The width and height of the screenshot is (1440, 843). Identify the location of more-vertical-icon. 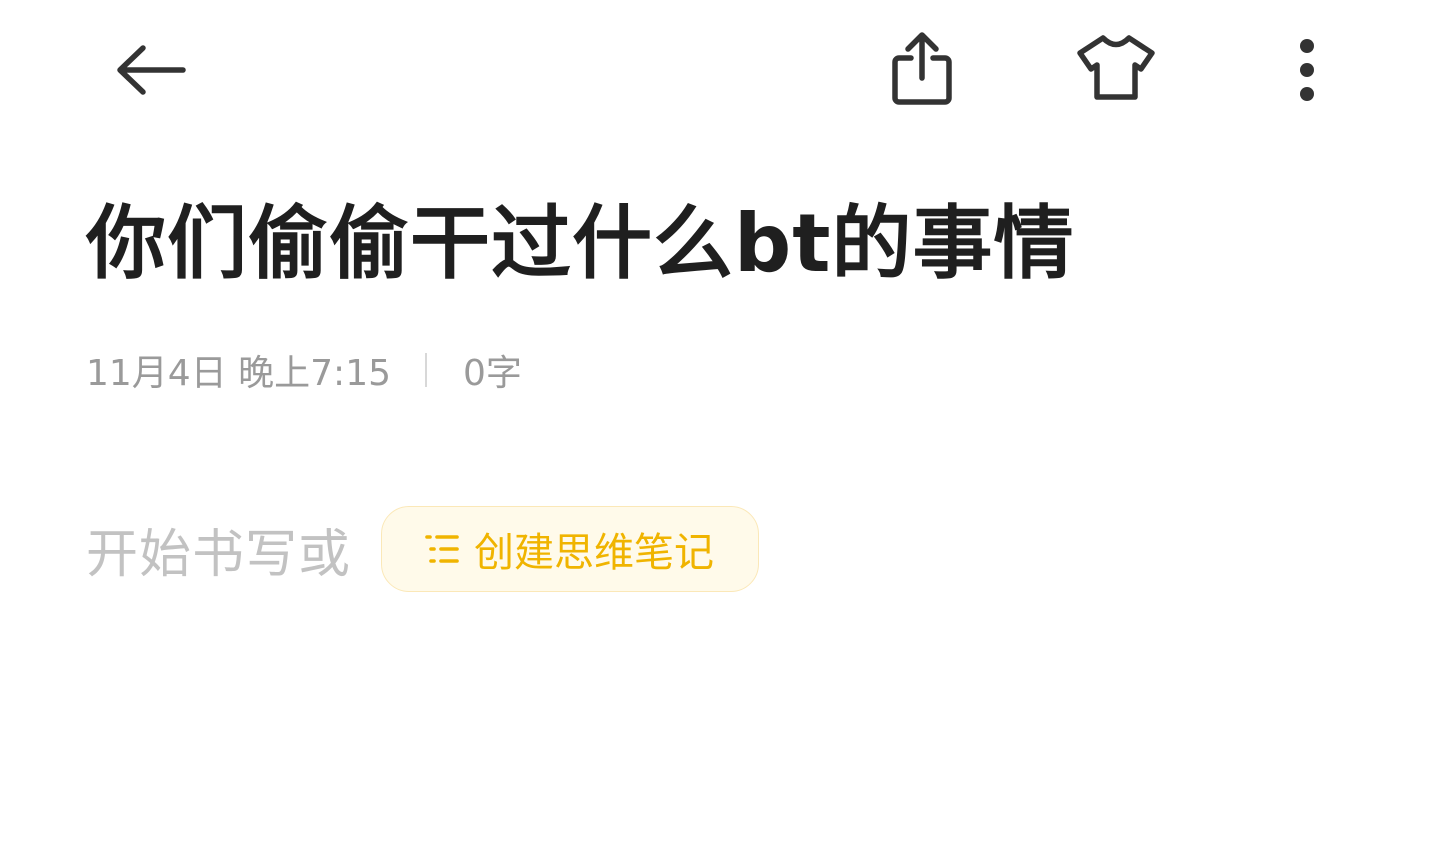
(1307, 70).